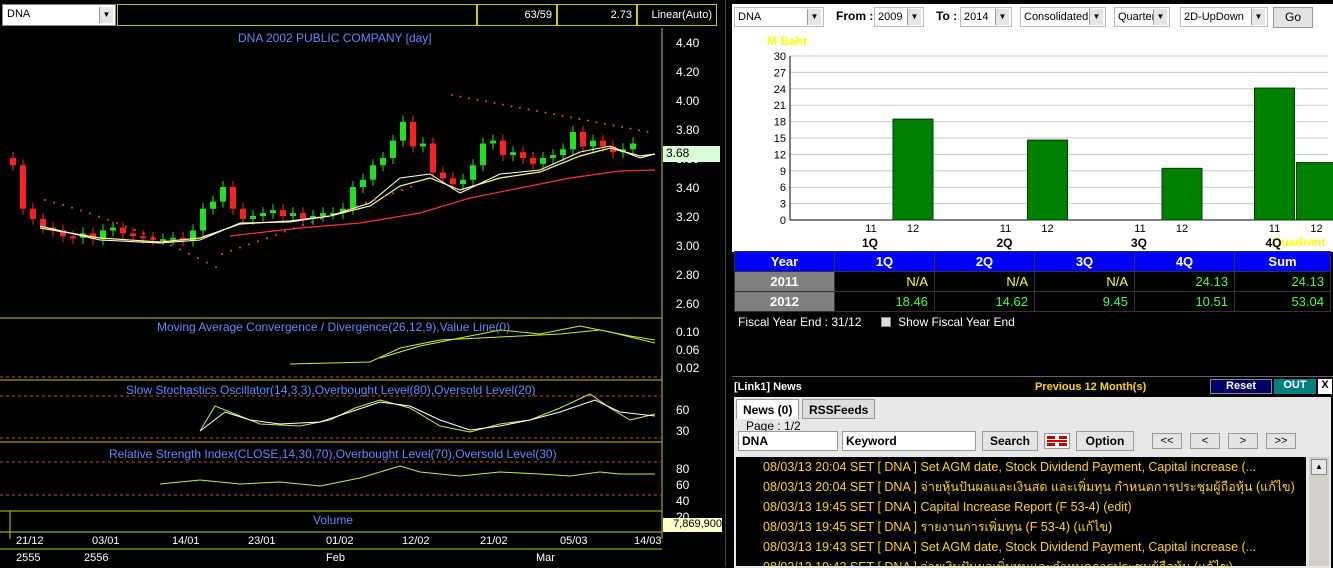 This screenshot has width=1333, height=568. Describe the element at coordinates (909, 441) in the screenshot. I see `keyword-input: Keyword` at that location.